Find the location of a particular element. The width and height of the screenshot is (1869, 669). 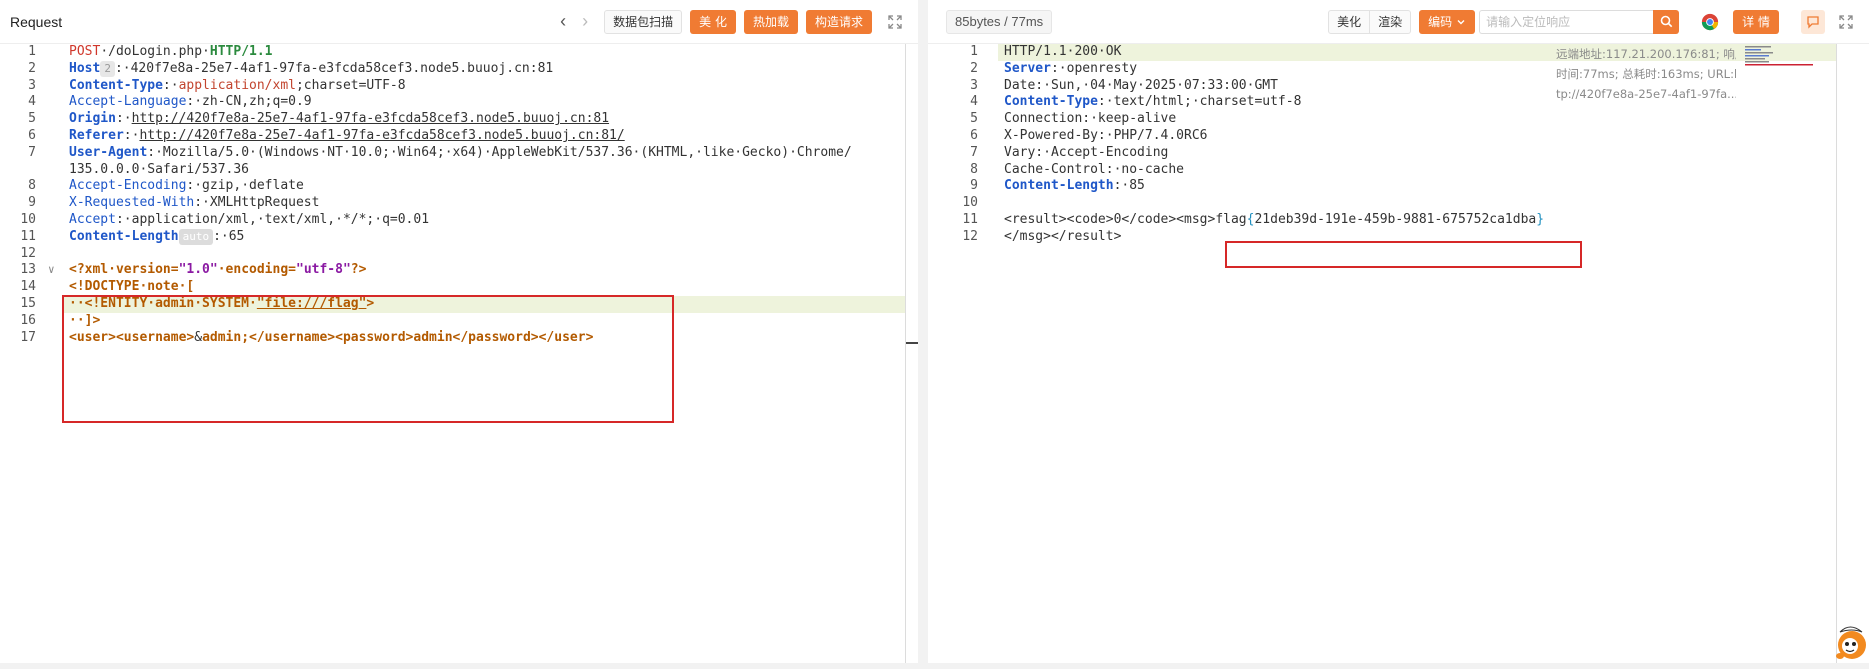

line-number: 1 is located at coordinates (32, 51).